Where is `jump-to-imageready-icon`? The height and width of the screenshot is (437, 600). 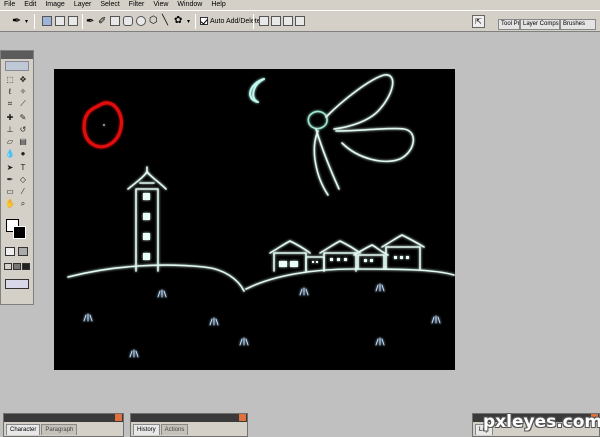
jump-to-imageready-icon is located at coordinates (17, 284).